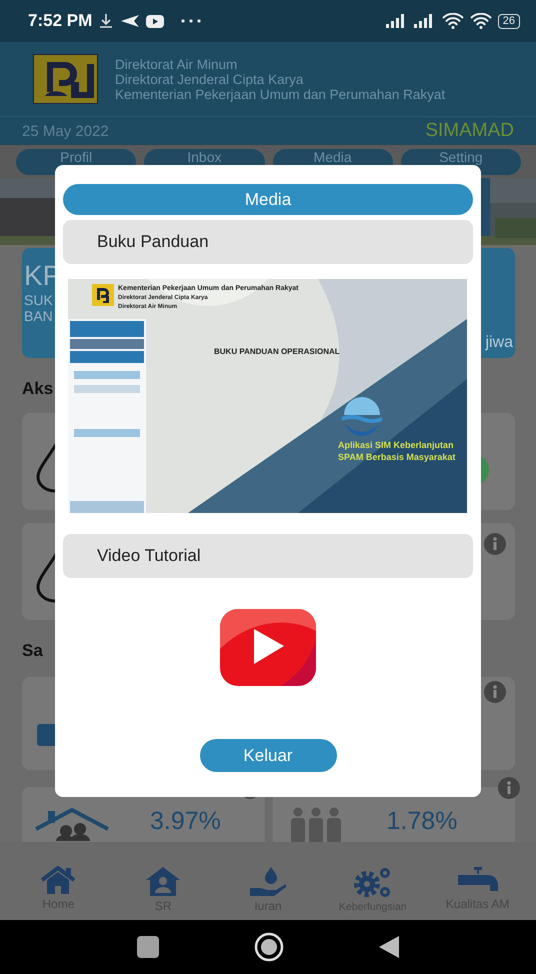  I want to click on play-button, so click(268, 649).